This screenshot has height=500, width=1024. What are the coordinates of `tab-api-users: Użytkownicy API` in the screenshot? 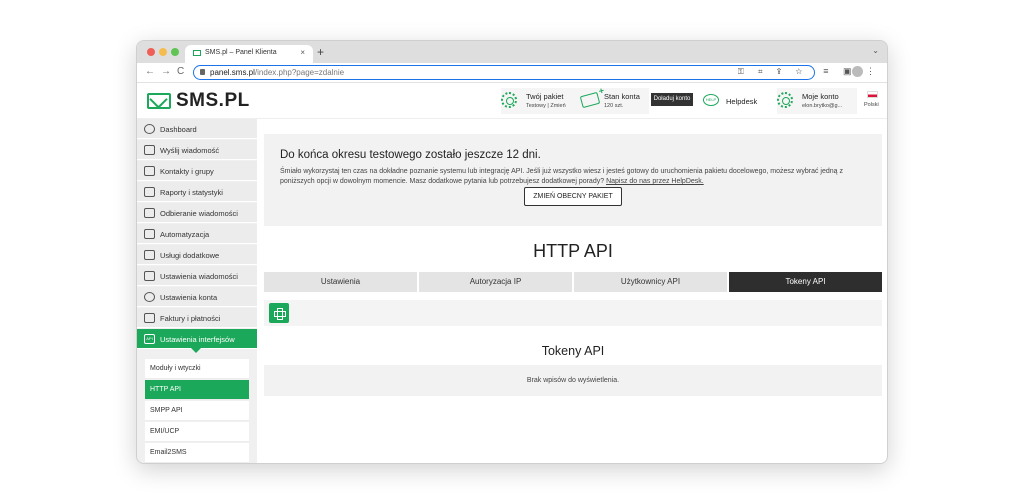 It's located at (650, 282).